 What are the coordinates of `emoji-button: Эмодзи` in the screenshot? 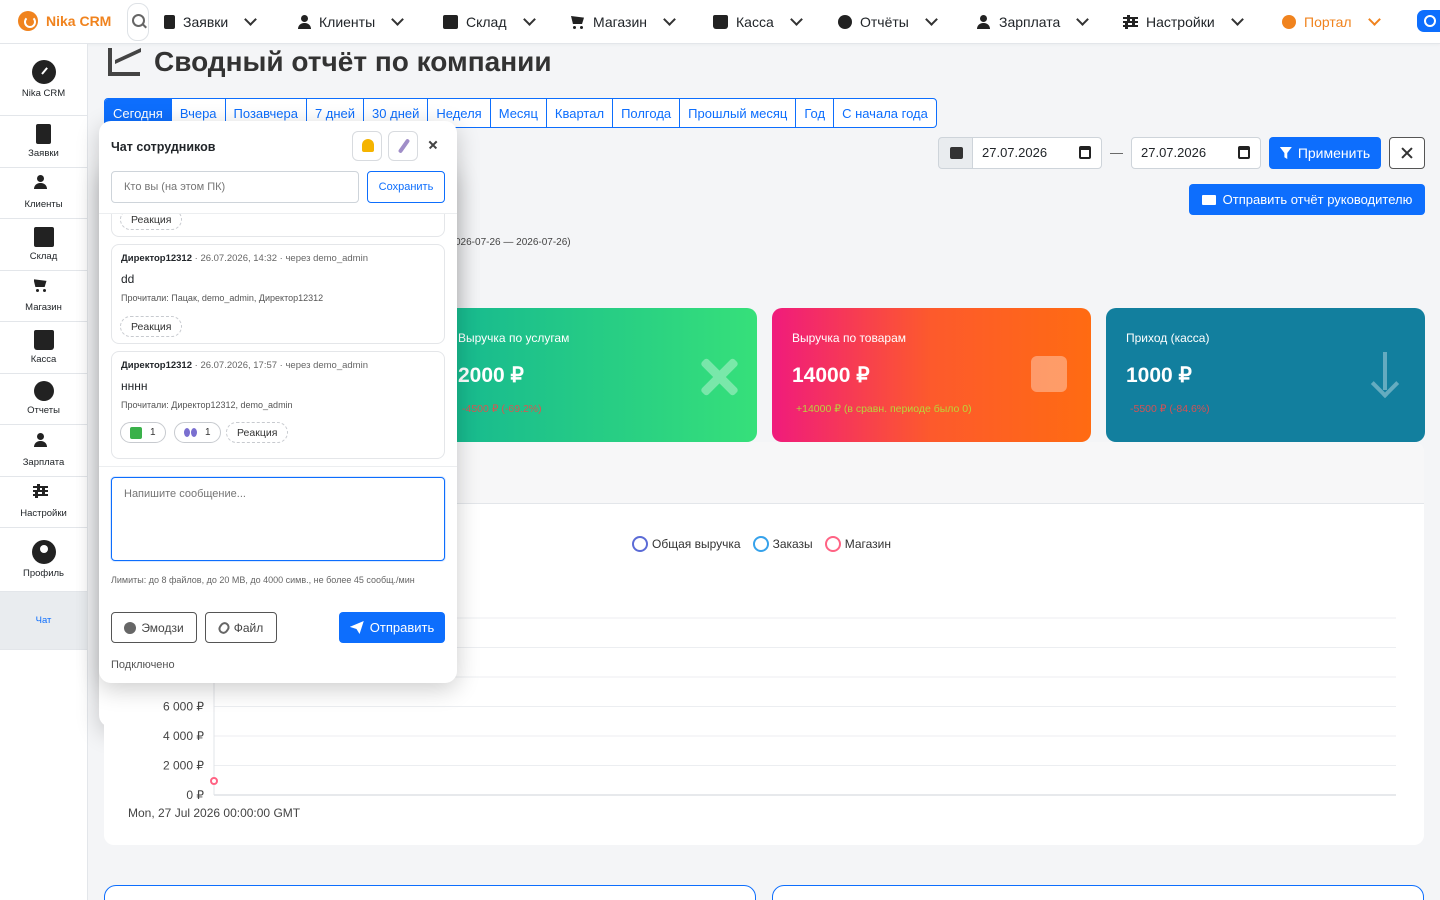 It's located at (154, 627).